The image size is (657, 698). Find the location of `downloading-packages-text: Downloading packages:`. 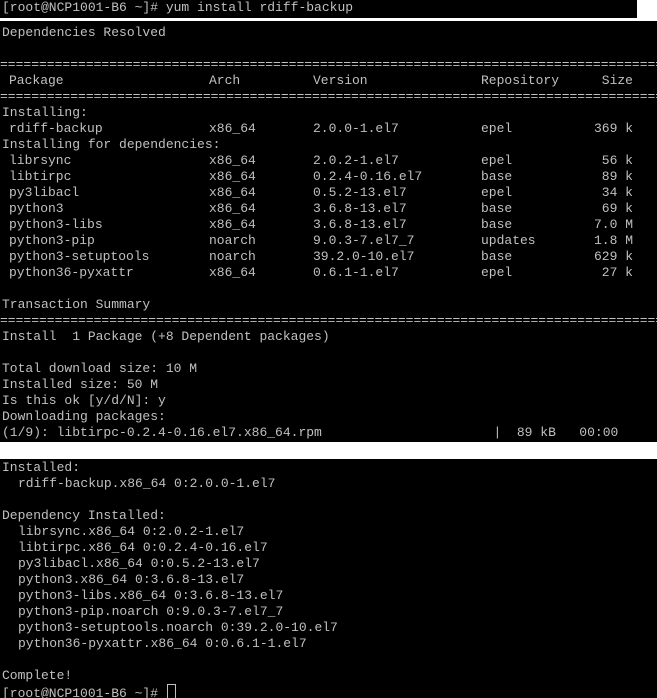

downloading-packages-text: Downloading packages: is located at coordinates (84, 416).